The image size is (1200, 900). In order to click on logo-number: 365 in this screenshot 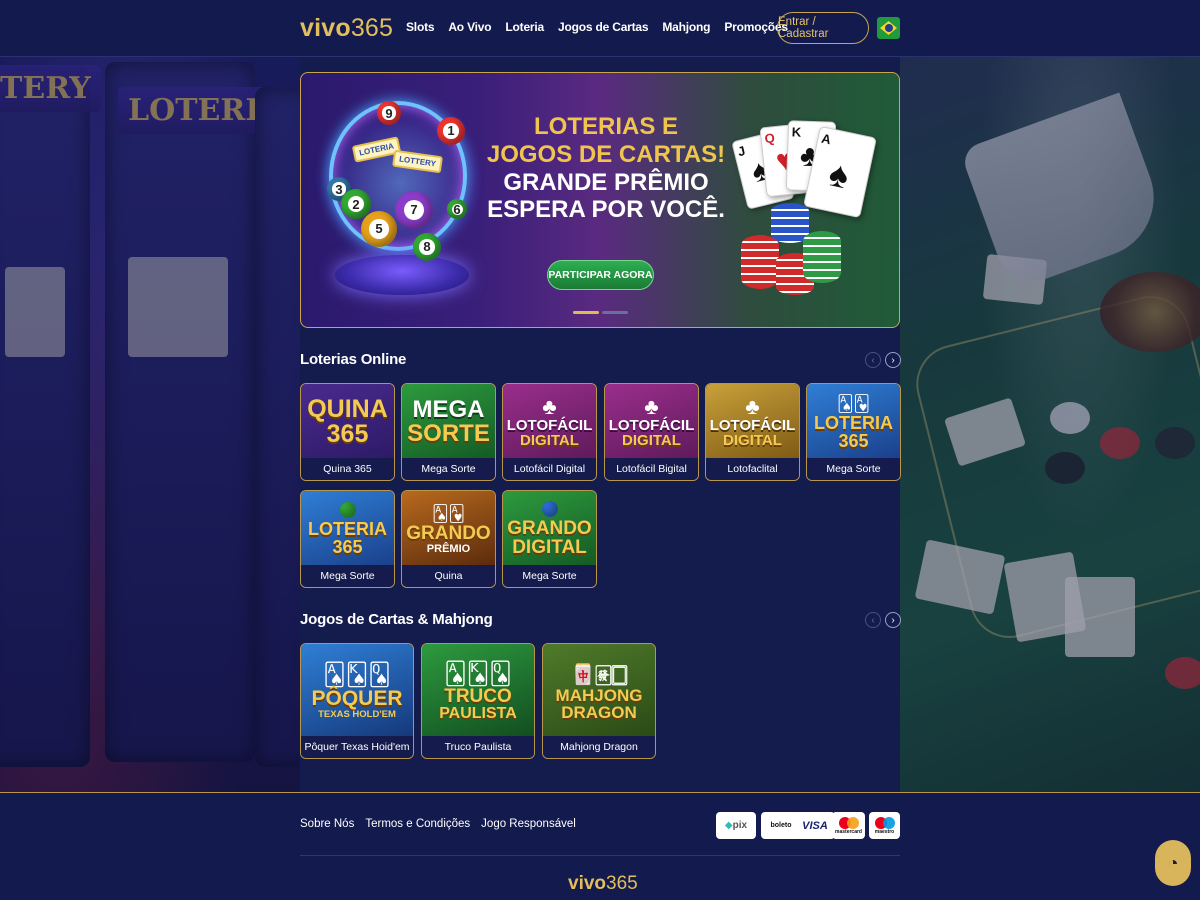, I will do `click(372, 28)`.